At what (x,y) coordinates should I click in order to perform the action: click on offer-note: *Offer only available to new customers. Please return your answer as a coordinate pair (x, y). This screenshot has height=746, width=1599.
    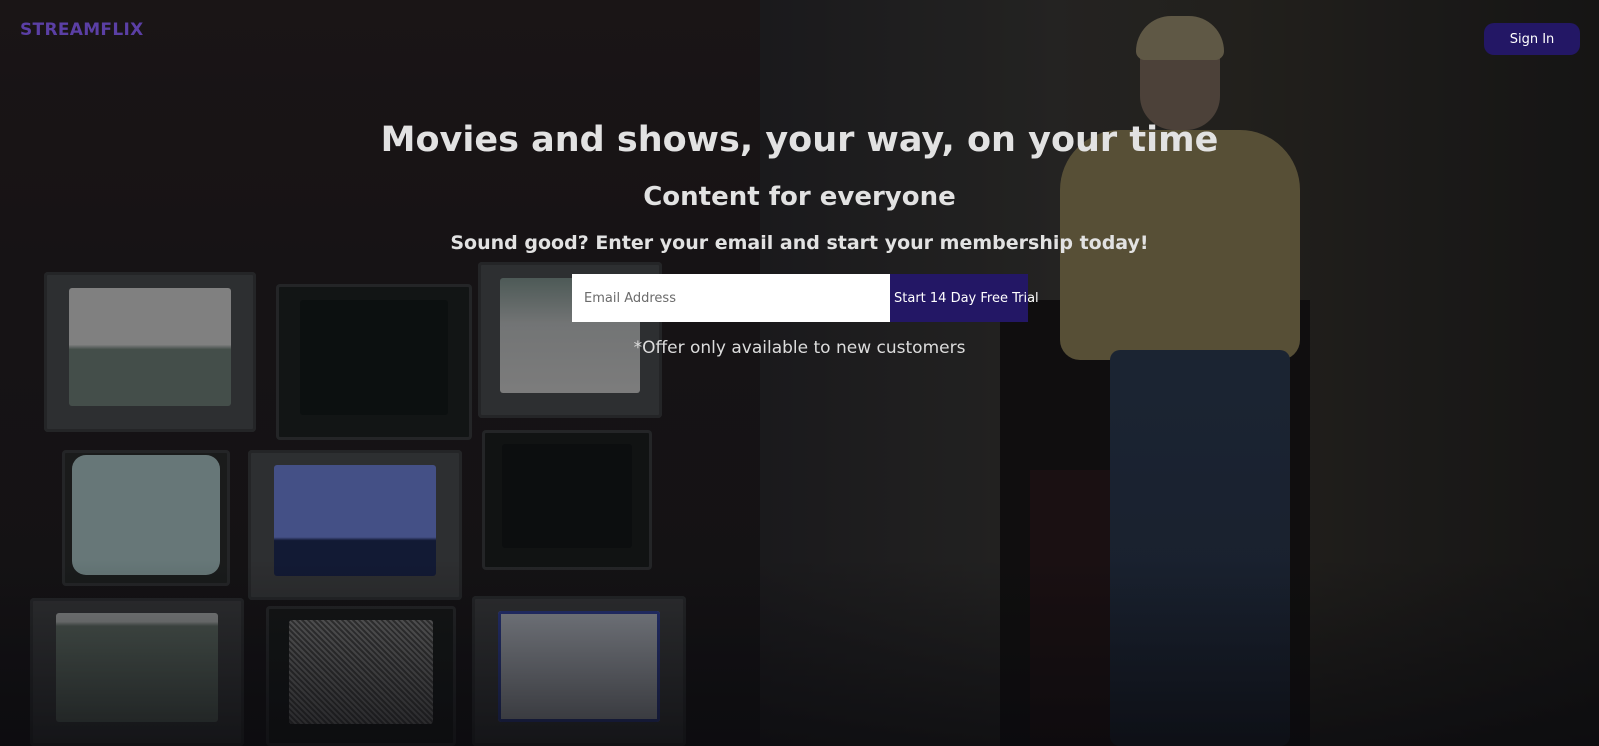
    Looking at the image, I should click on (799, 348).